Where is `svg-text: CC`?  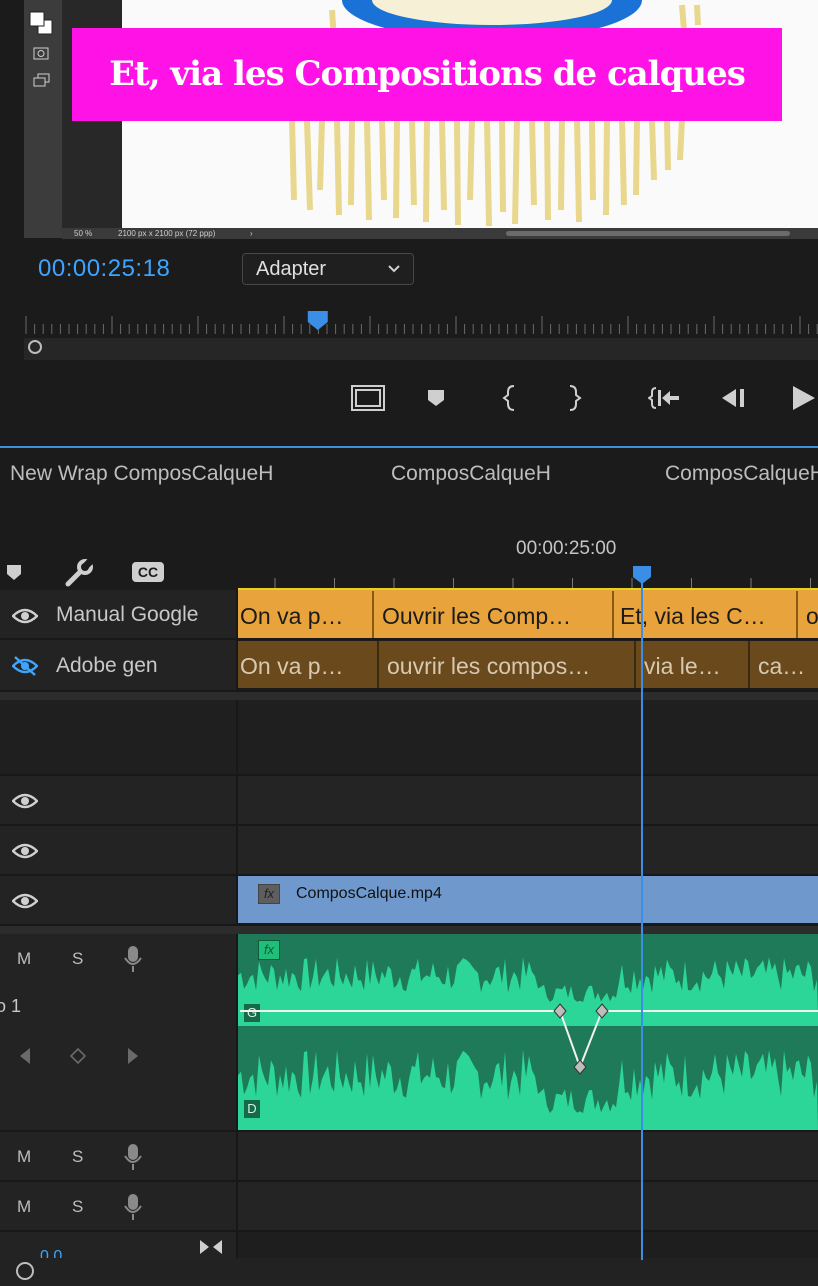 svg-text: CC is located at coordinates (148, 572).